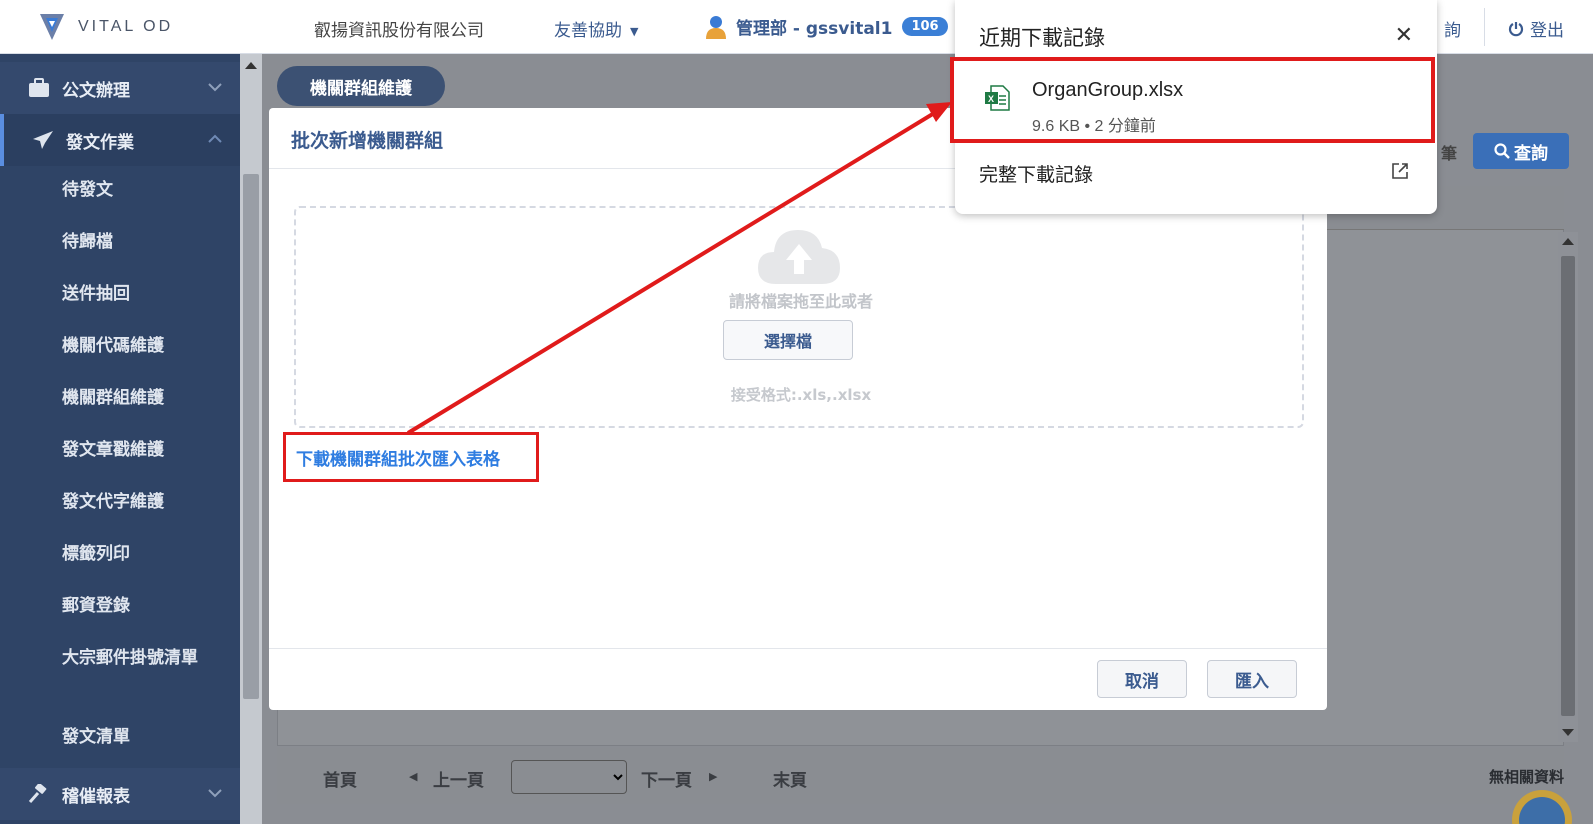 The width and height of the screenshot is (1593, 824). Describe the element at coordinates (1042, 38) in the screenshot. I see `downloads-title: 近期下載記錄` at that location.